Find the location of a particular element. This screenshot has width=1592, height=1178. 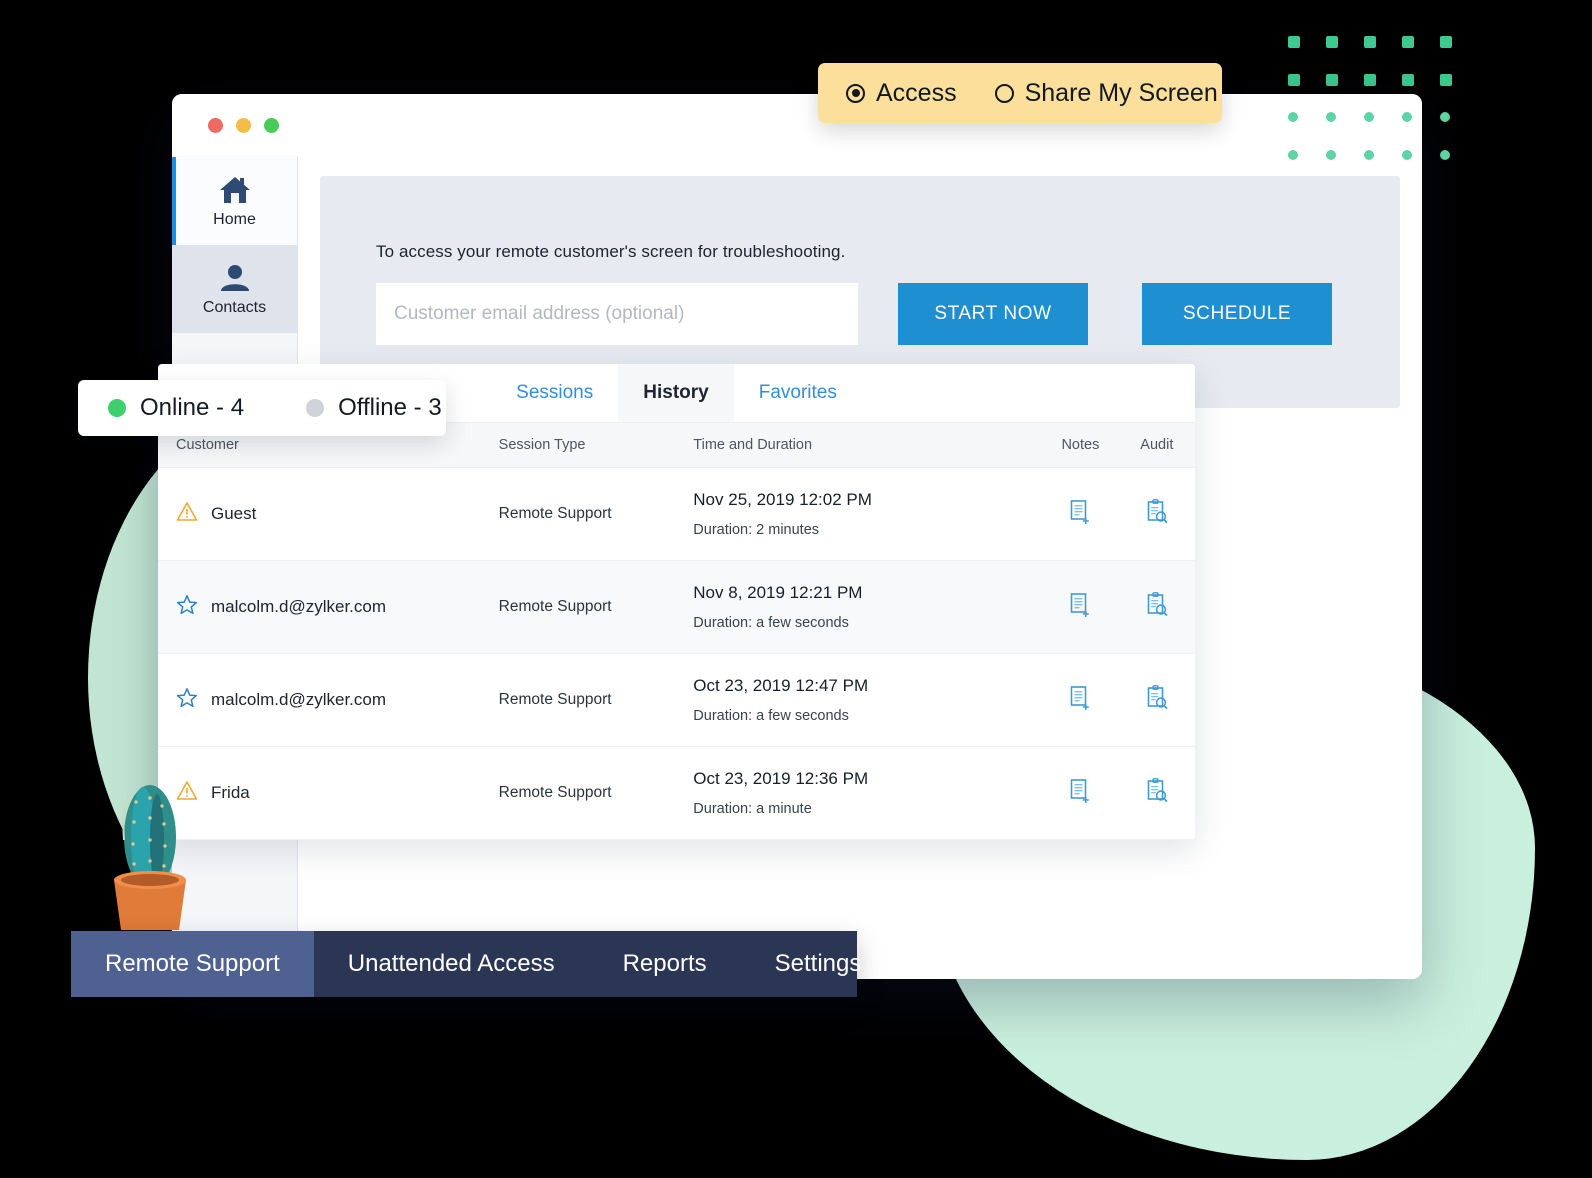

cactus-decoration is located at coordinates (150, 857).